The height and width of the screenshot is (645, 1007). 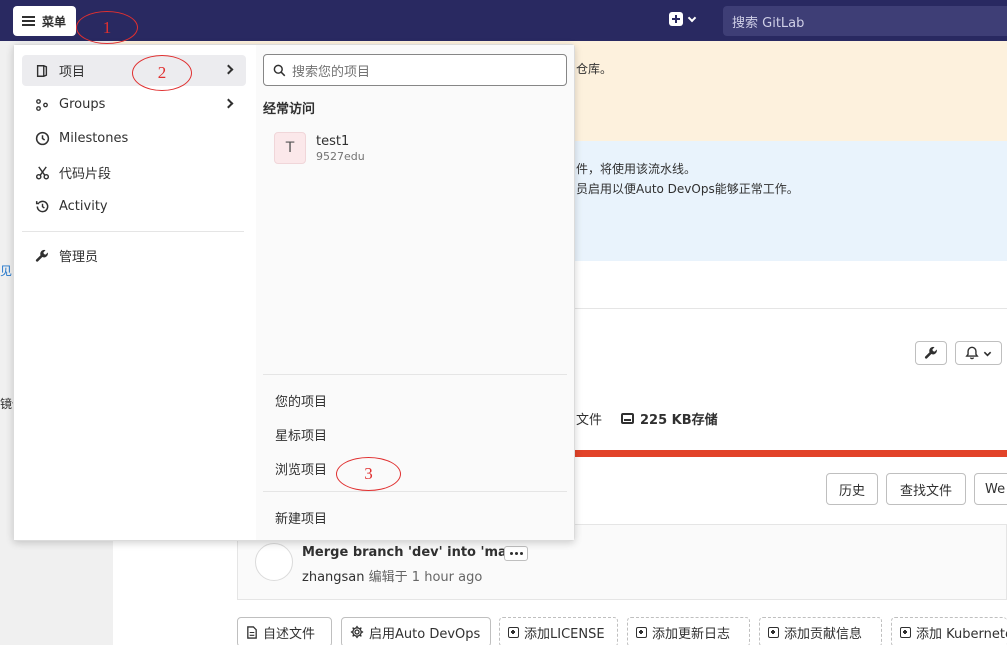 What do you see at coordinates (511, 553) in the screenshot?
I see `ellipsis-icon` at bounding box center [511, 553].